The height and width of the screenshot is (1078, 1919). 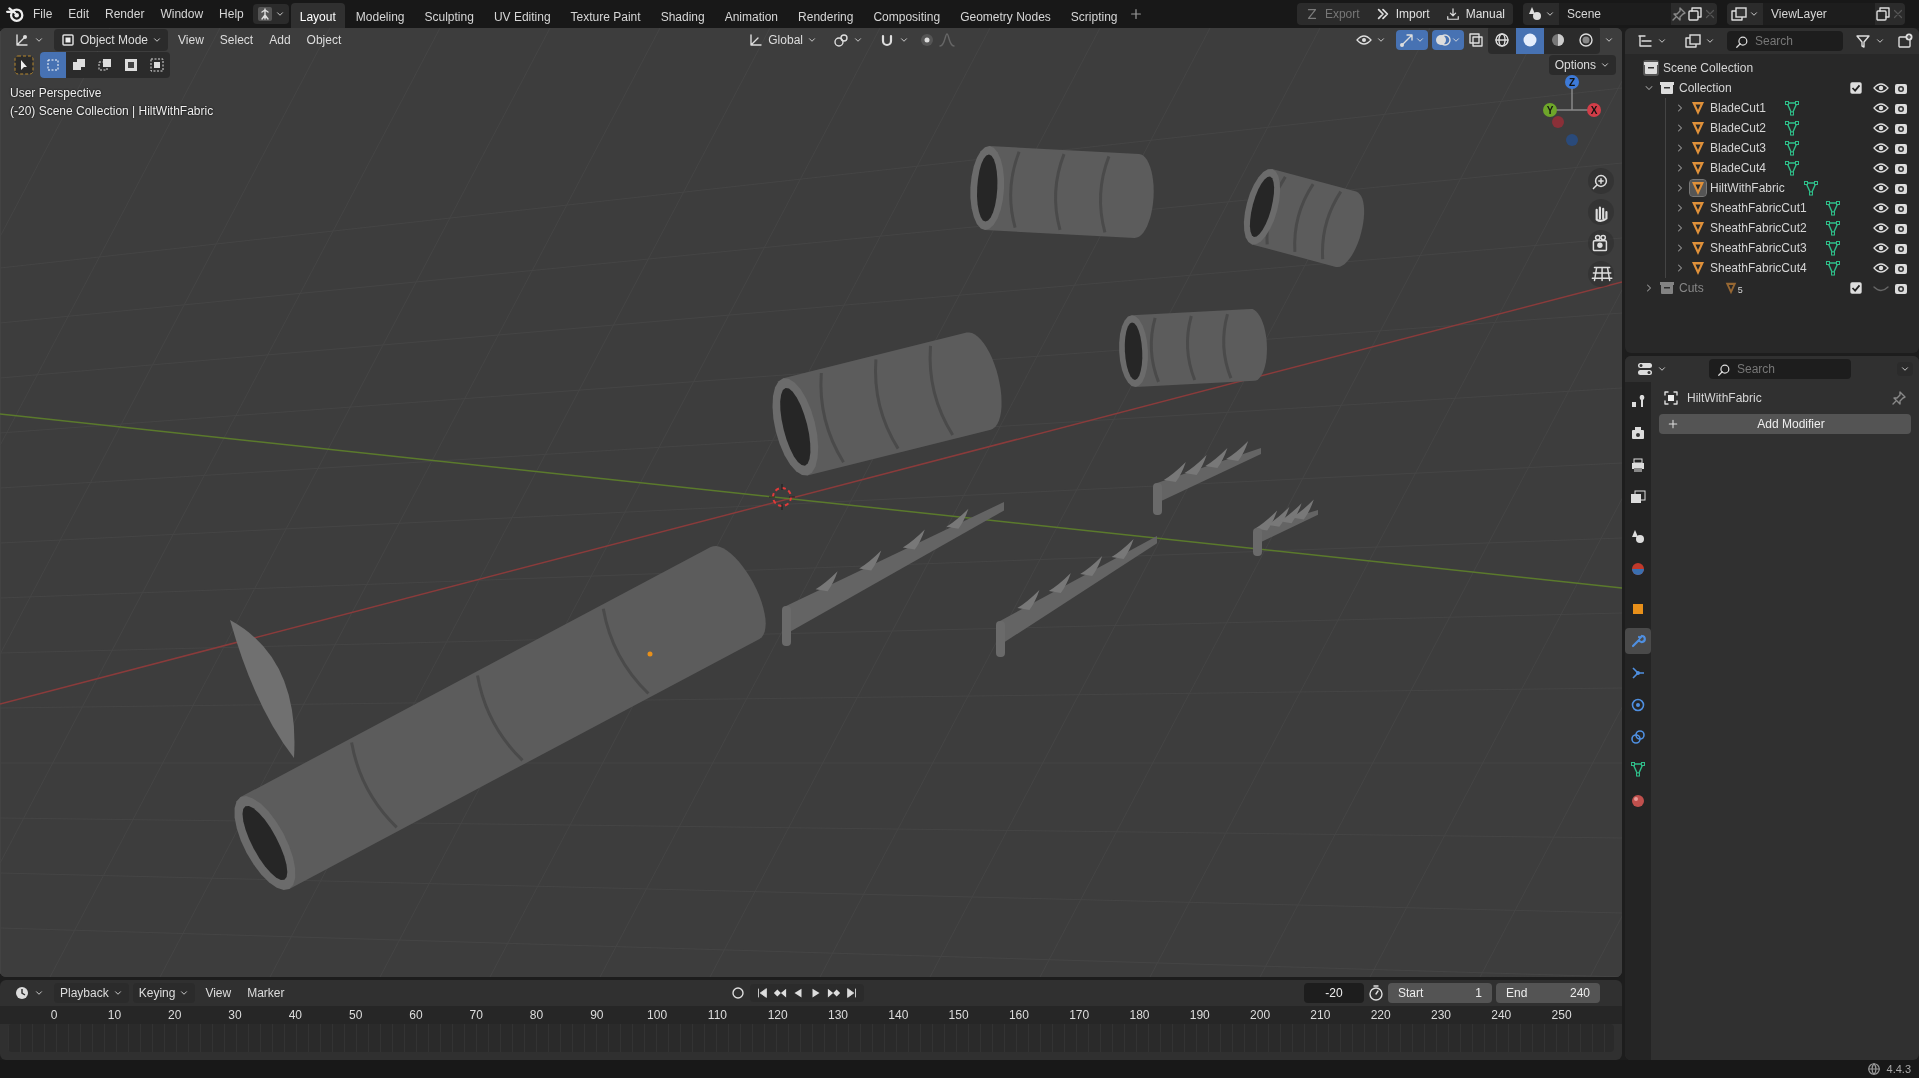 What do you see at coordinates (738, 993) in the screenshot?
I see `record-icon` at bounding box center [738, 993].